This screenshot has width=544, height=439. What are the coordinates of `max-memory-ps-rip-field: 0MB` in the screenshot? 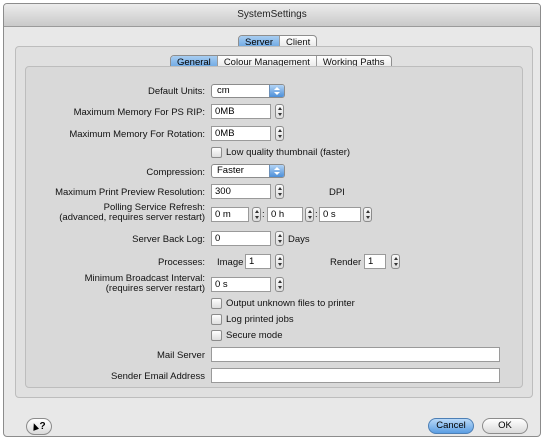 It's located at (241, 111).